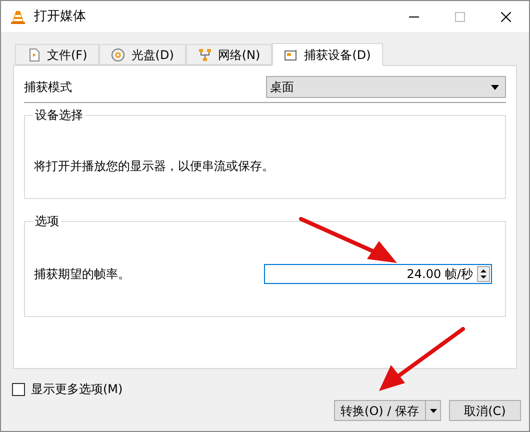  I want to click on traffic-cone-icon, so click(18, 16).